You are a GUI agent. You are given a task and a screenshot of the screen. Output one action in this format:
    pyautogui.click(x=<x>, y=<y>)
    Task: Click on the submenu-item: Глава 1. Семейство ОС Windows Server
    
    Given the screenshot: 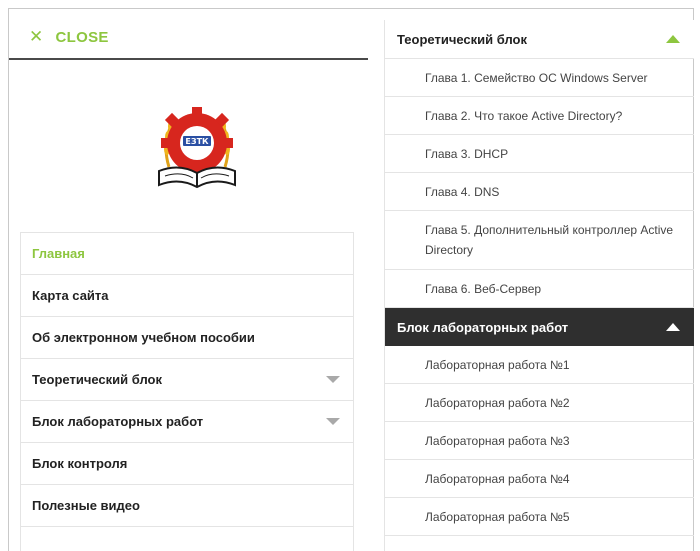 What is the action you would take?
    pyautogui.click(x=539, y=78)
    